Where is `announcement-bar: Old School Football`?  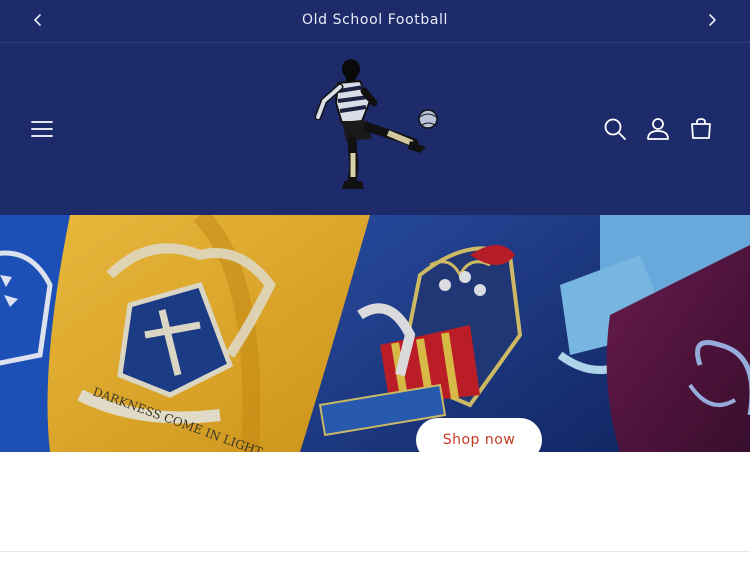 announcement-bar: Old School Football is located at coordinates (375, 21).